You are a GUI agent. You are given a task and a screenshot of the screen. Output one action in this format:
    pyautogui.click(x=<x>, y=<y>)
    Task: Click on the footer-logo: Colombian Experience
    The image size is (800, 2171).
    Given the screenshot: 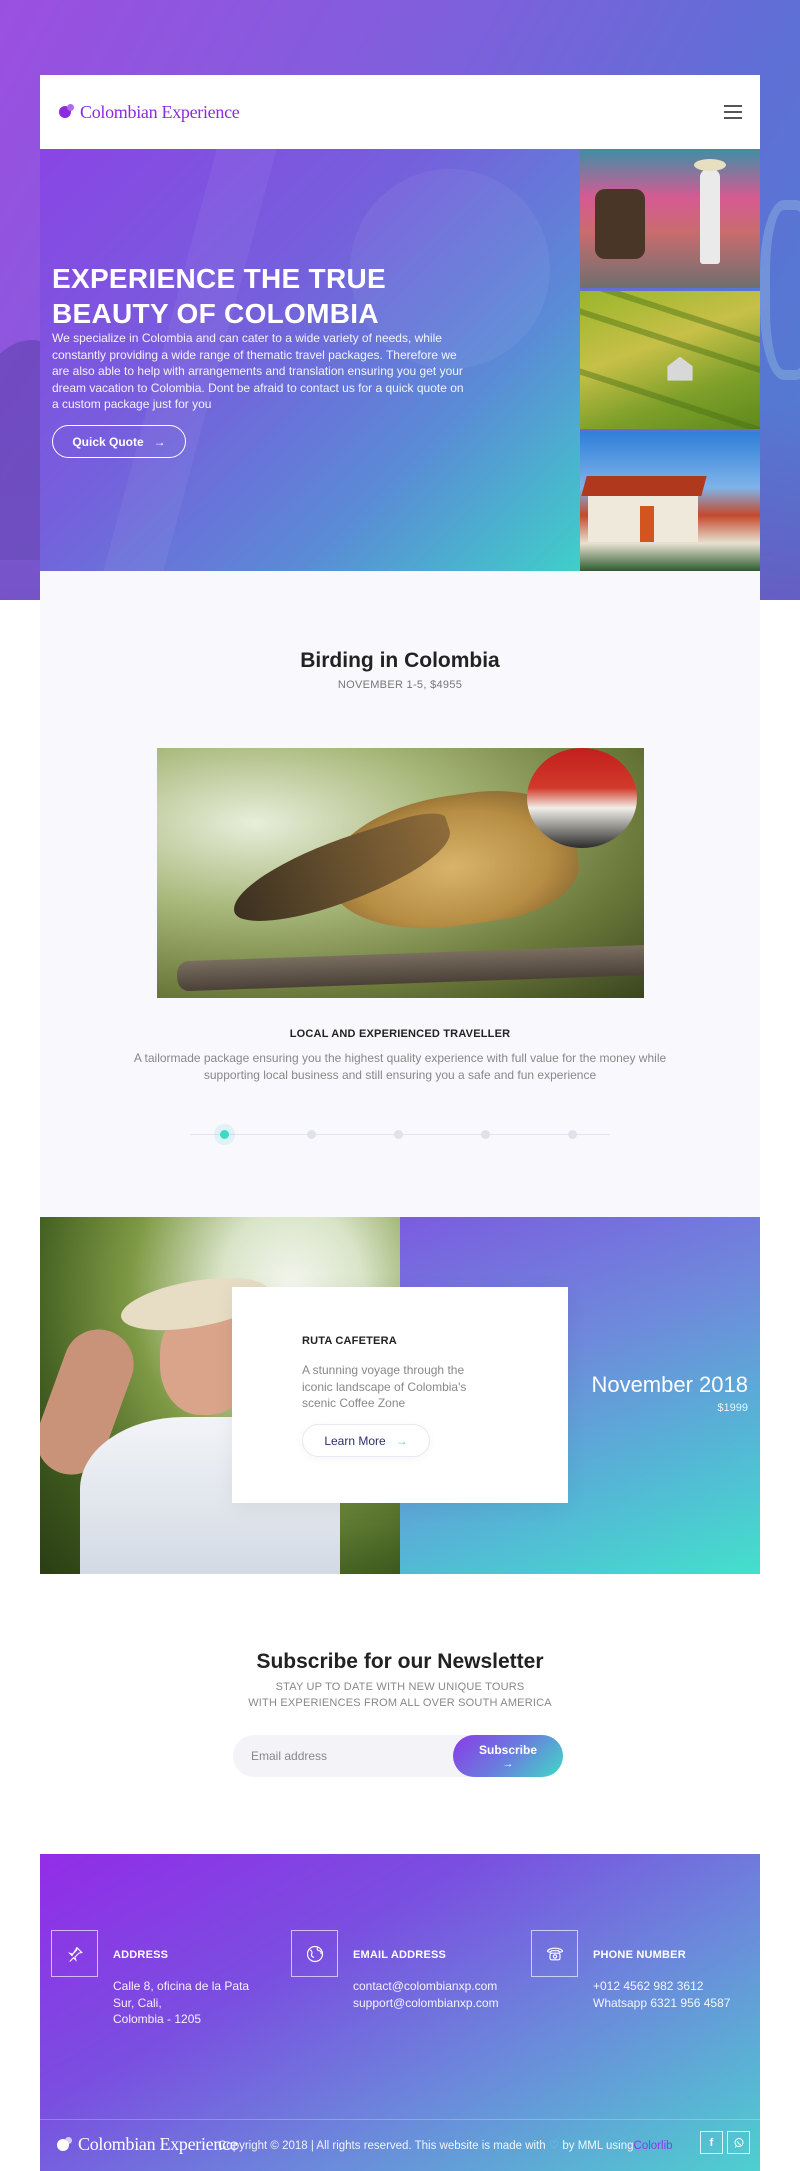 What is the action you would take?
    pyautogui.click(x=147, y=2144)
    